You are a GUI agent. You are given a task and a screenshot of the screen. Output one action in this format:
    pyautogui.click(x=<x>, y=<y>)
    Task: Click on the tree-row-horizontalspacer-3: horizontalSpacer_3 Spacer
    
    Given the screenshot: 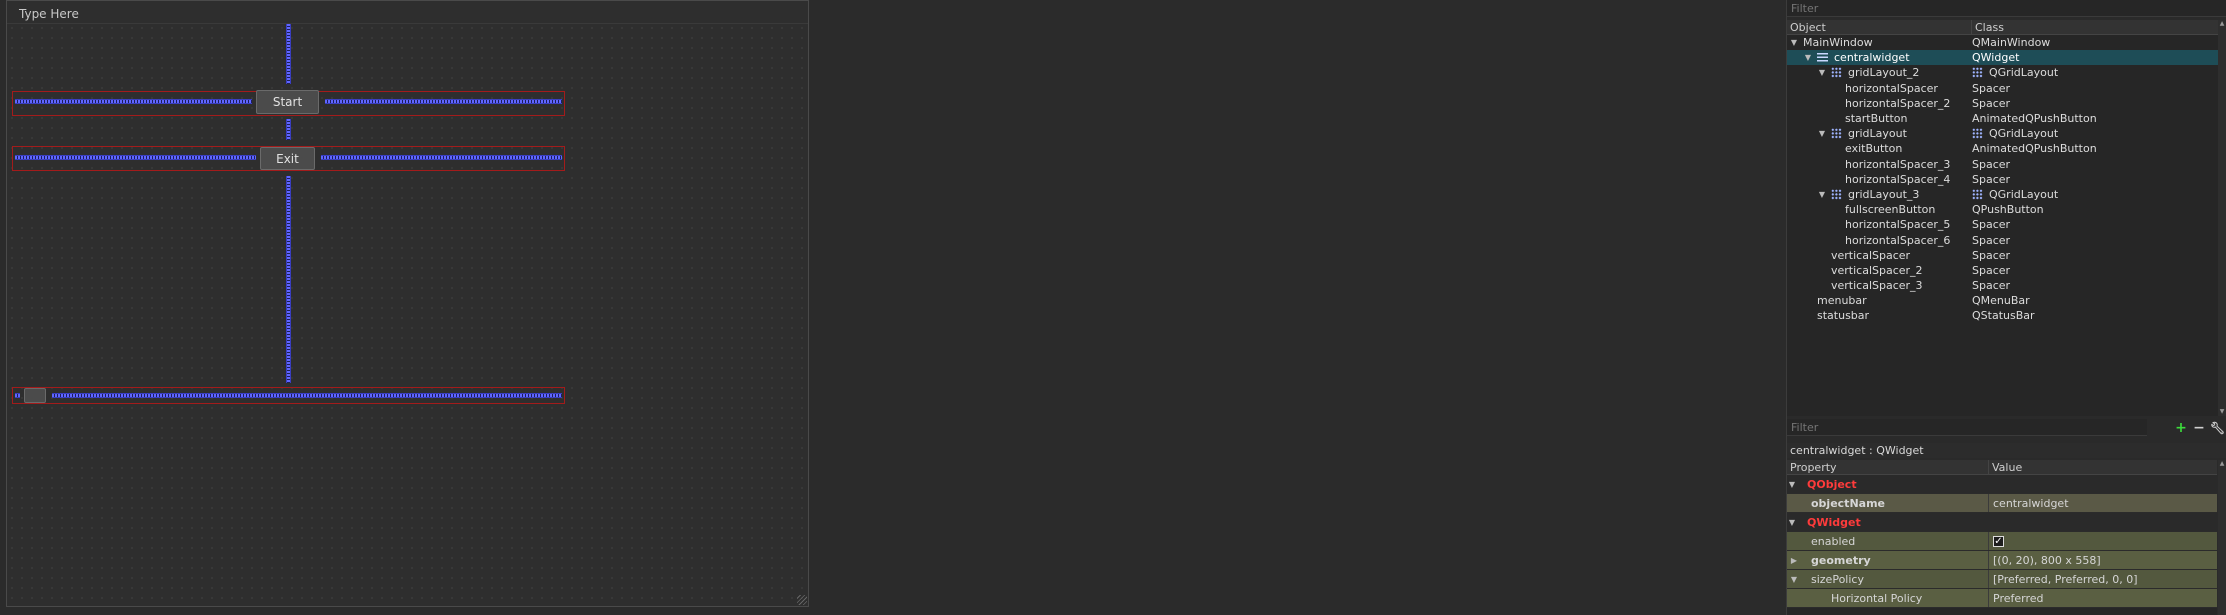 What is the action you would take?
    pyautogui.click(x=2003, y=164)
    